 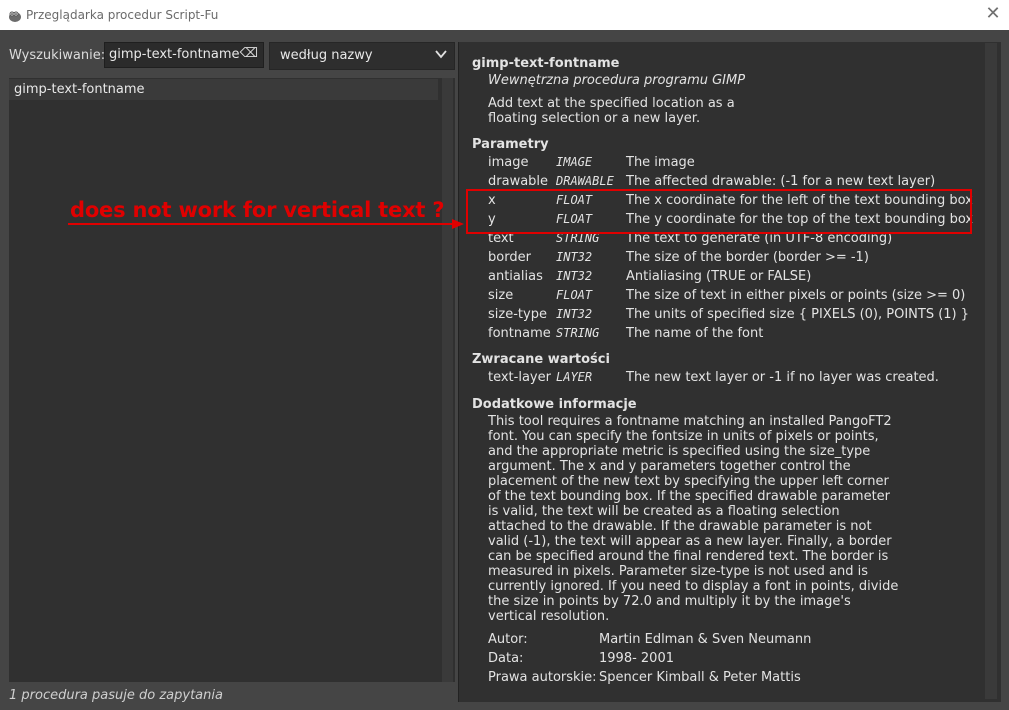 What do you see at coordinates (574, 377) in the screenshot?
I see `return-type: LAYER` at bounding box center [574, 377].